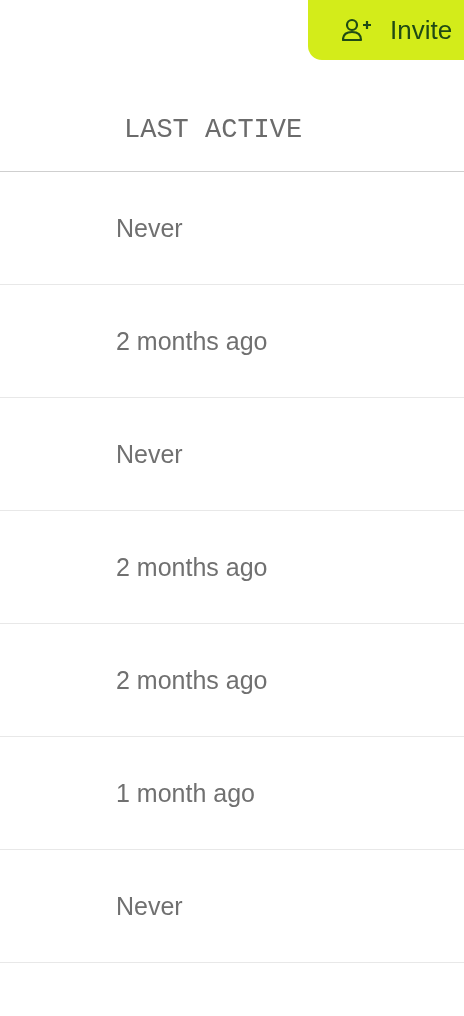 This screenshot has height=1016, width=464. I want to click on column-header: LAST ACTIVE, so click(213, 129).